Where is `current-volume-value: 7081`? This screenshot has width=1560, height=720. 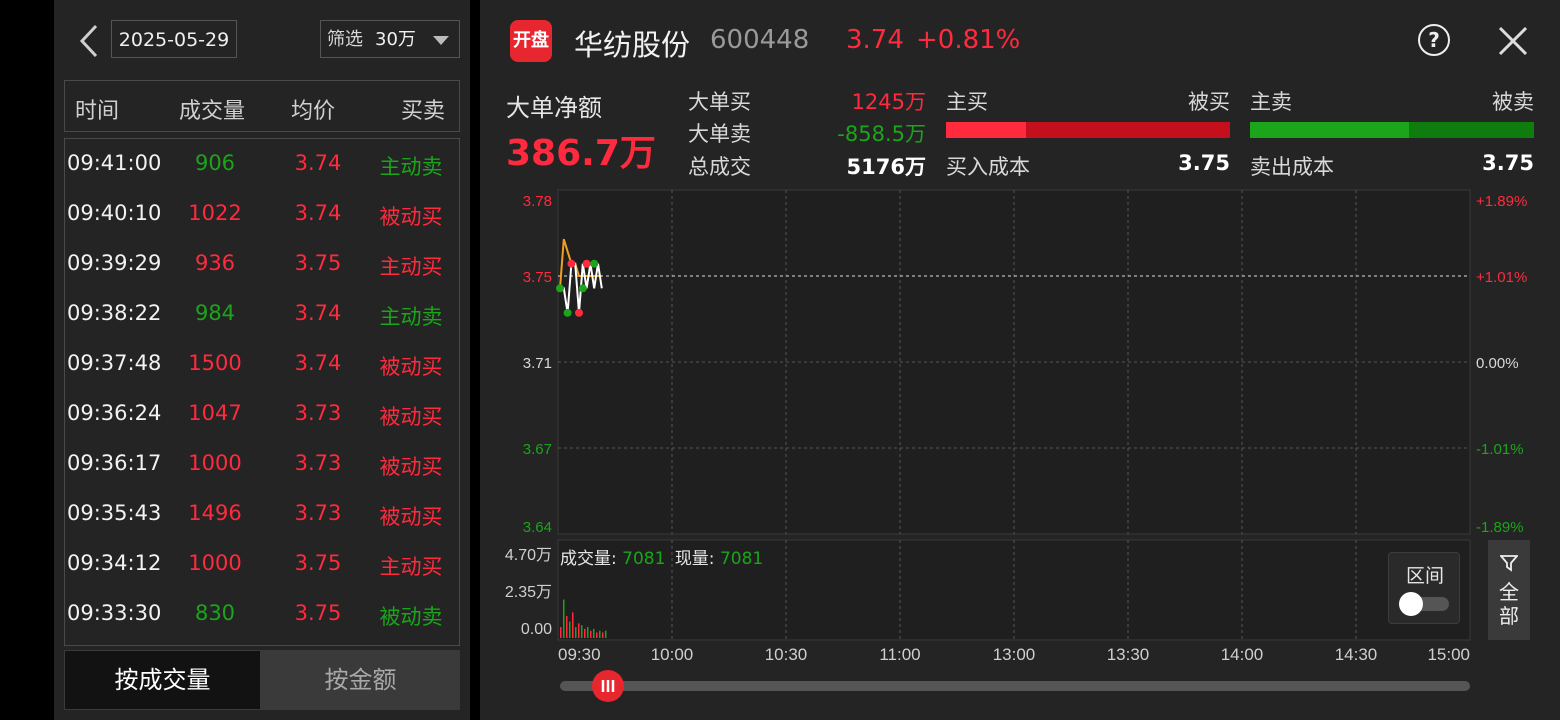 current-volume-value: 7081 is located at coordinates (741, 559).